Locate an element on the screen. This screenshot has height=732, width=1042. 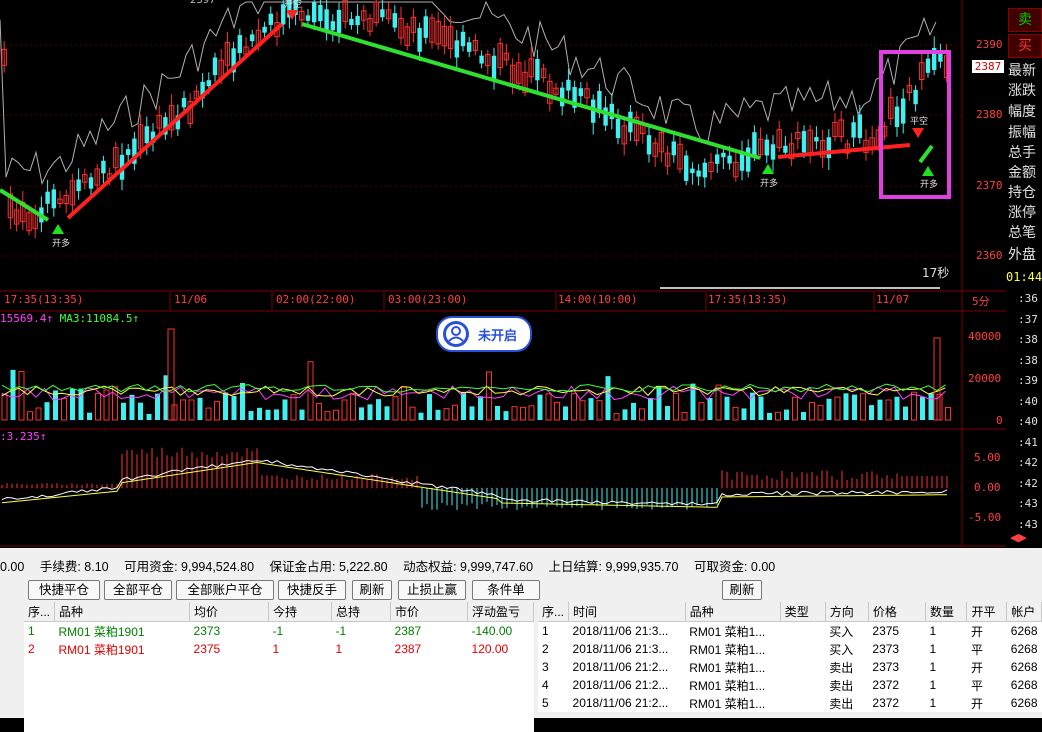
macd-tick: 0.00 is located at coordinates (987, 487).